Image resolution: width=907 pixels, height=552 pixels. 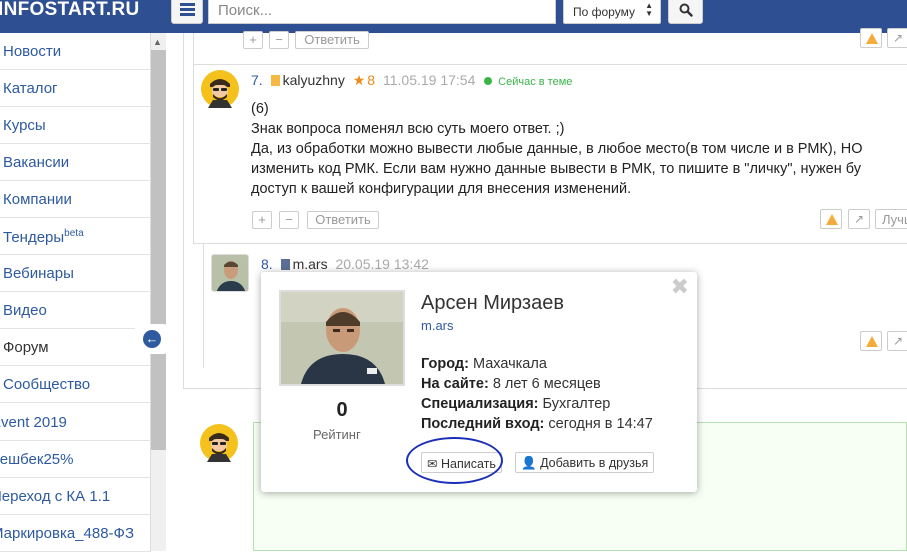 What do you see at coordinates (484, 364) in the screenshot?
I see `profile-city: Город: Махачкала` at bounding box center [484, 364].